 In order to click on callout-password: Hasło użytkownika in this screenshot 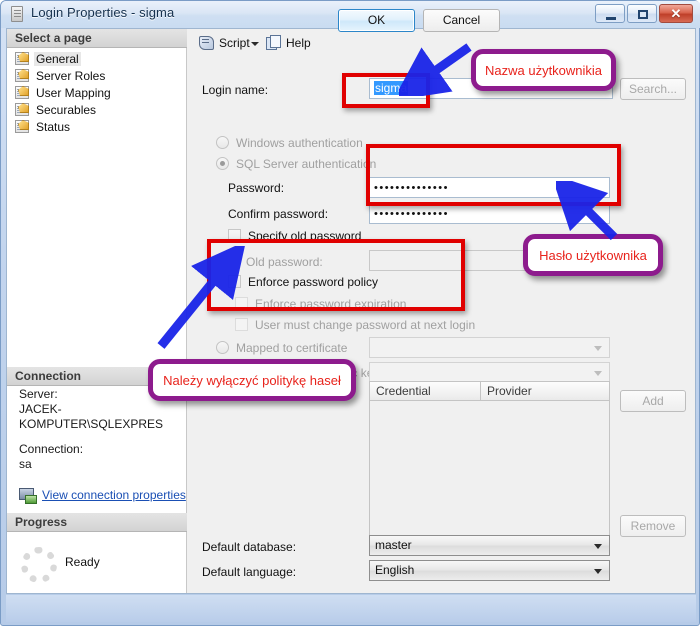, I will do `click(593, 255)`.